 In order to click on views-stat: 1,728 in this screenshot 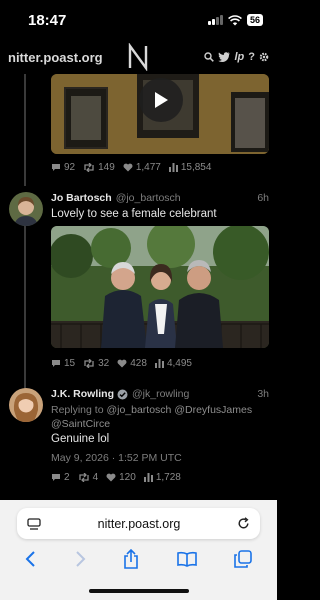, I will do `click(162, 477)`.